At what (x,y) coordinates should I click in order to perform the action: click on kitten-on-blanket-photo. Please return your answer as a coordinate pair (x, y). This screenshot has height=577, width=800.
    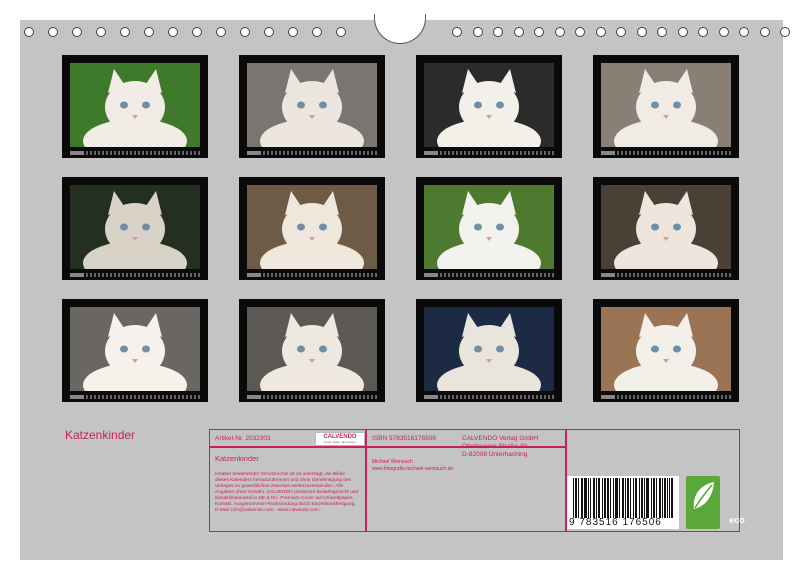
    Looking at the image, I should click on (489, 349).